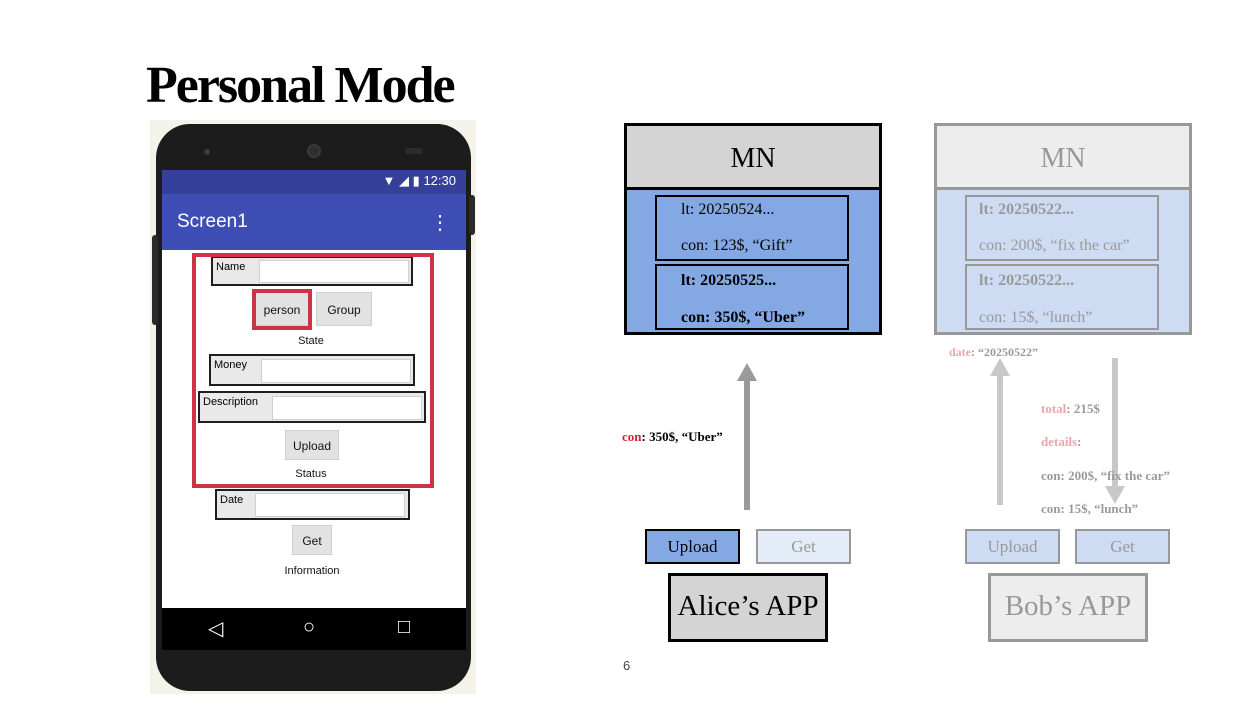  What do you see at coordinates (1083, 408) in the screenshot?
I see `bob-total-value: : 215$` at bounding box center [1083, 408].